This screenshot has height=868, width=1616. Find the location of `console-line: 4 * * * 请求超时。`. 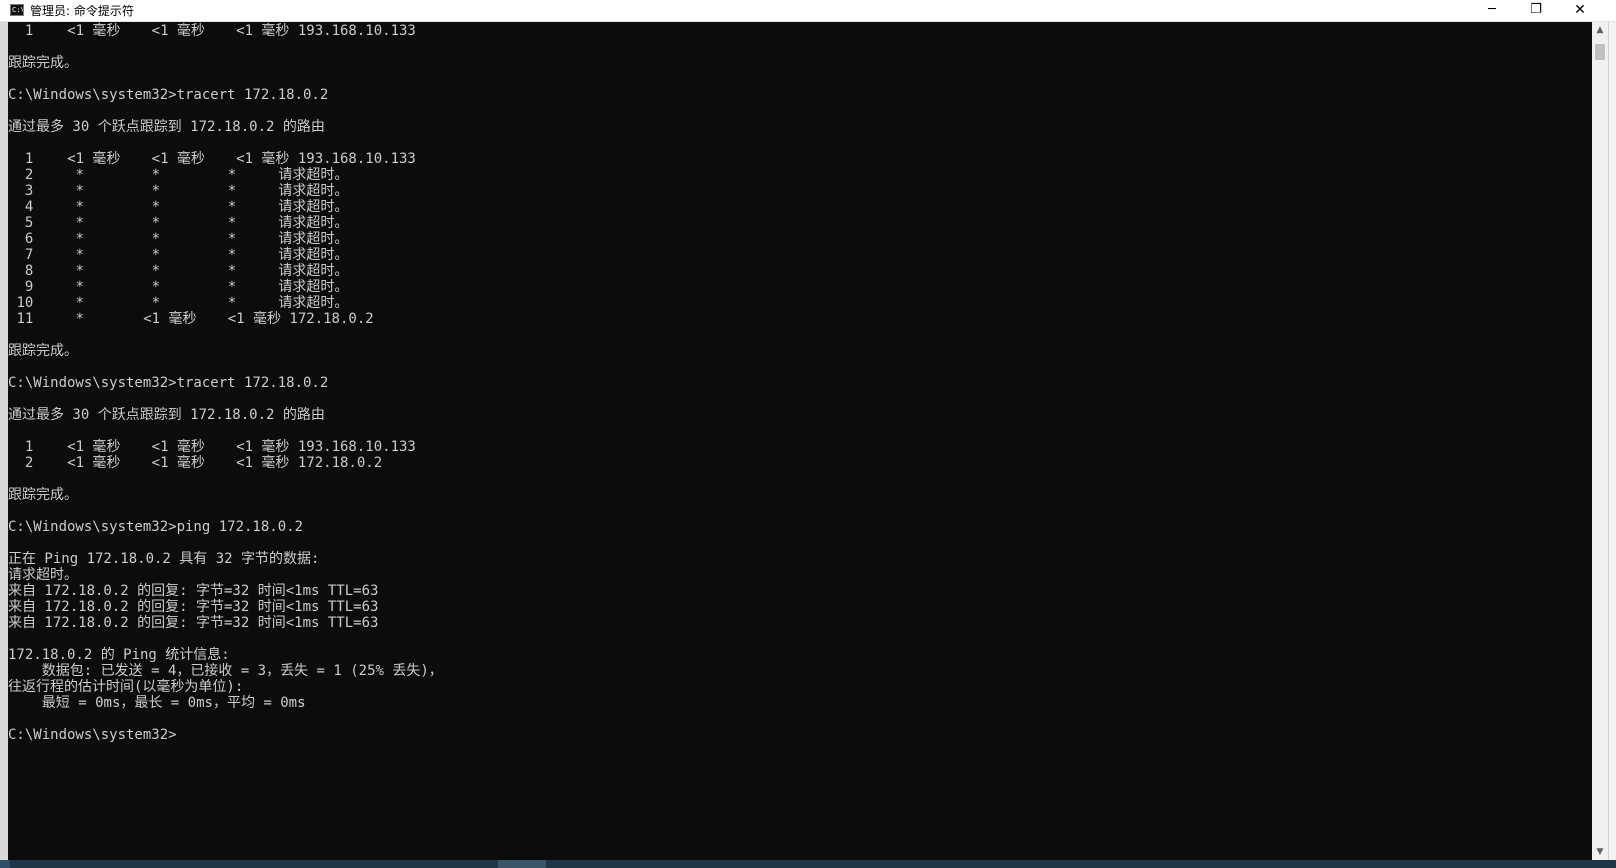

console-line: 4 * * * 请求超时。 is located at coordinates (800, 207).